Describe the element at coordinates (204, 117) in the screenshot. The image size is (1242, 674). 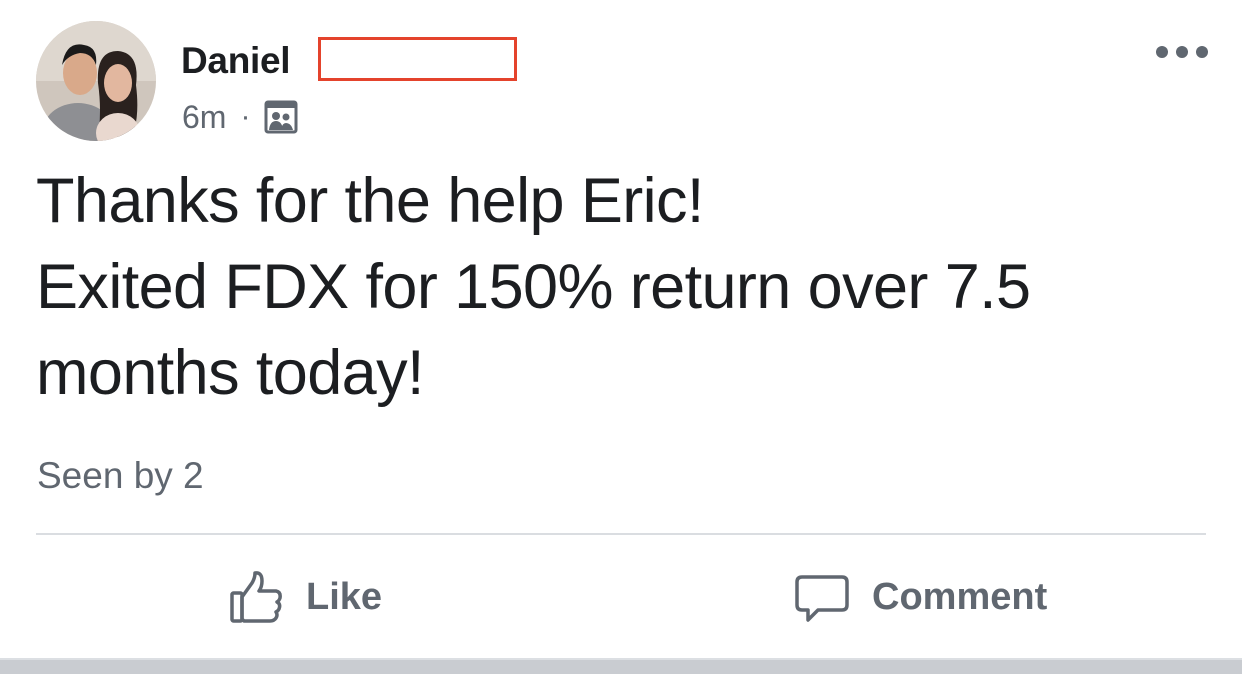
I see `post-time: 6m` at that location.